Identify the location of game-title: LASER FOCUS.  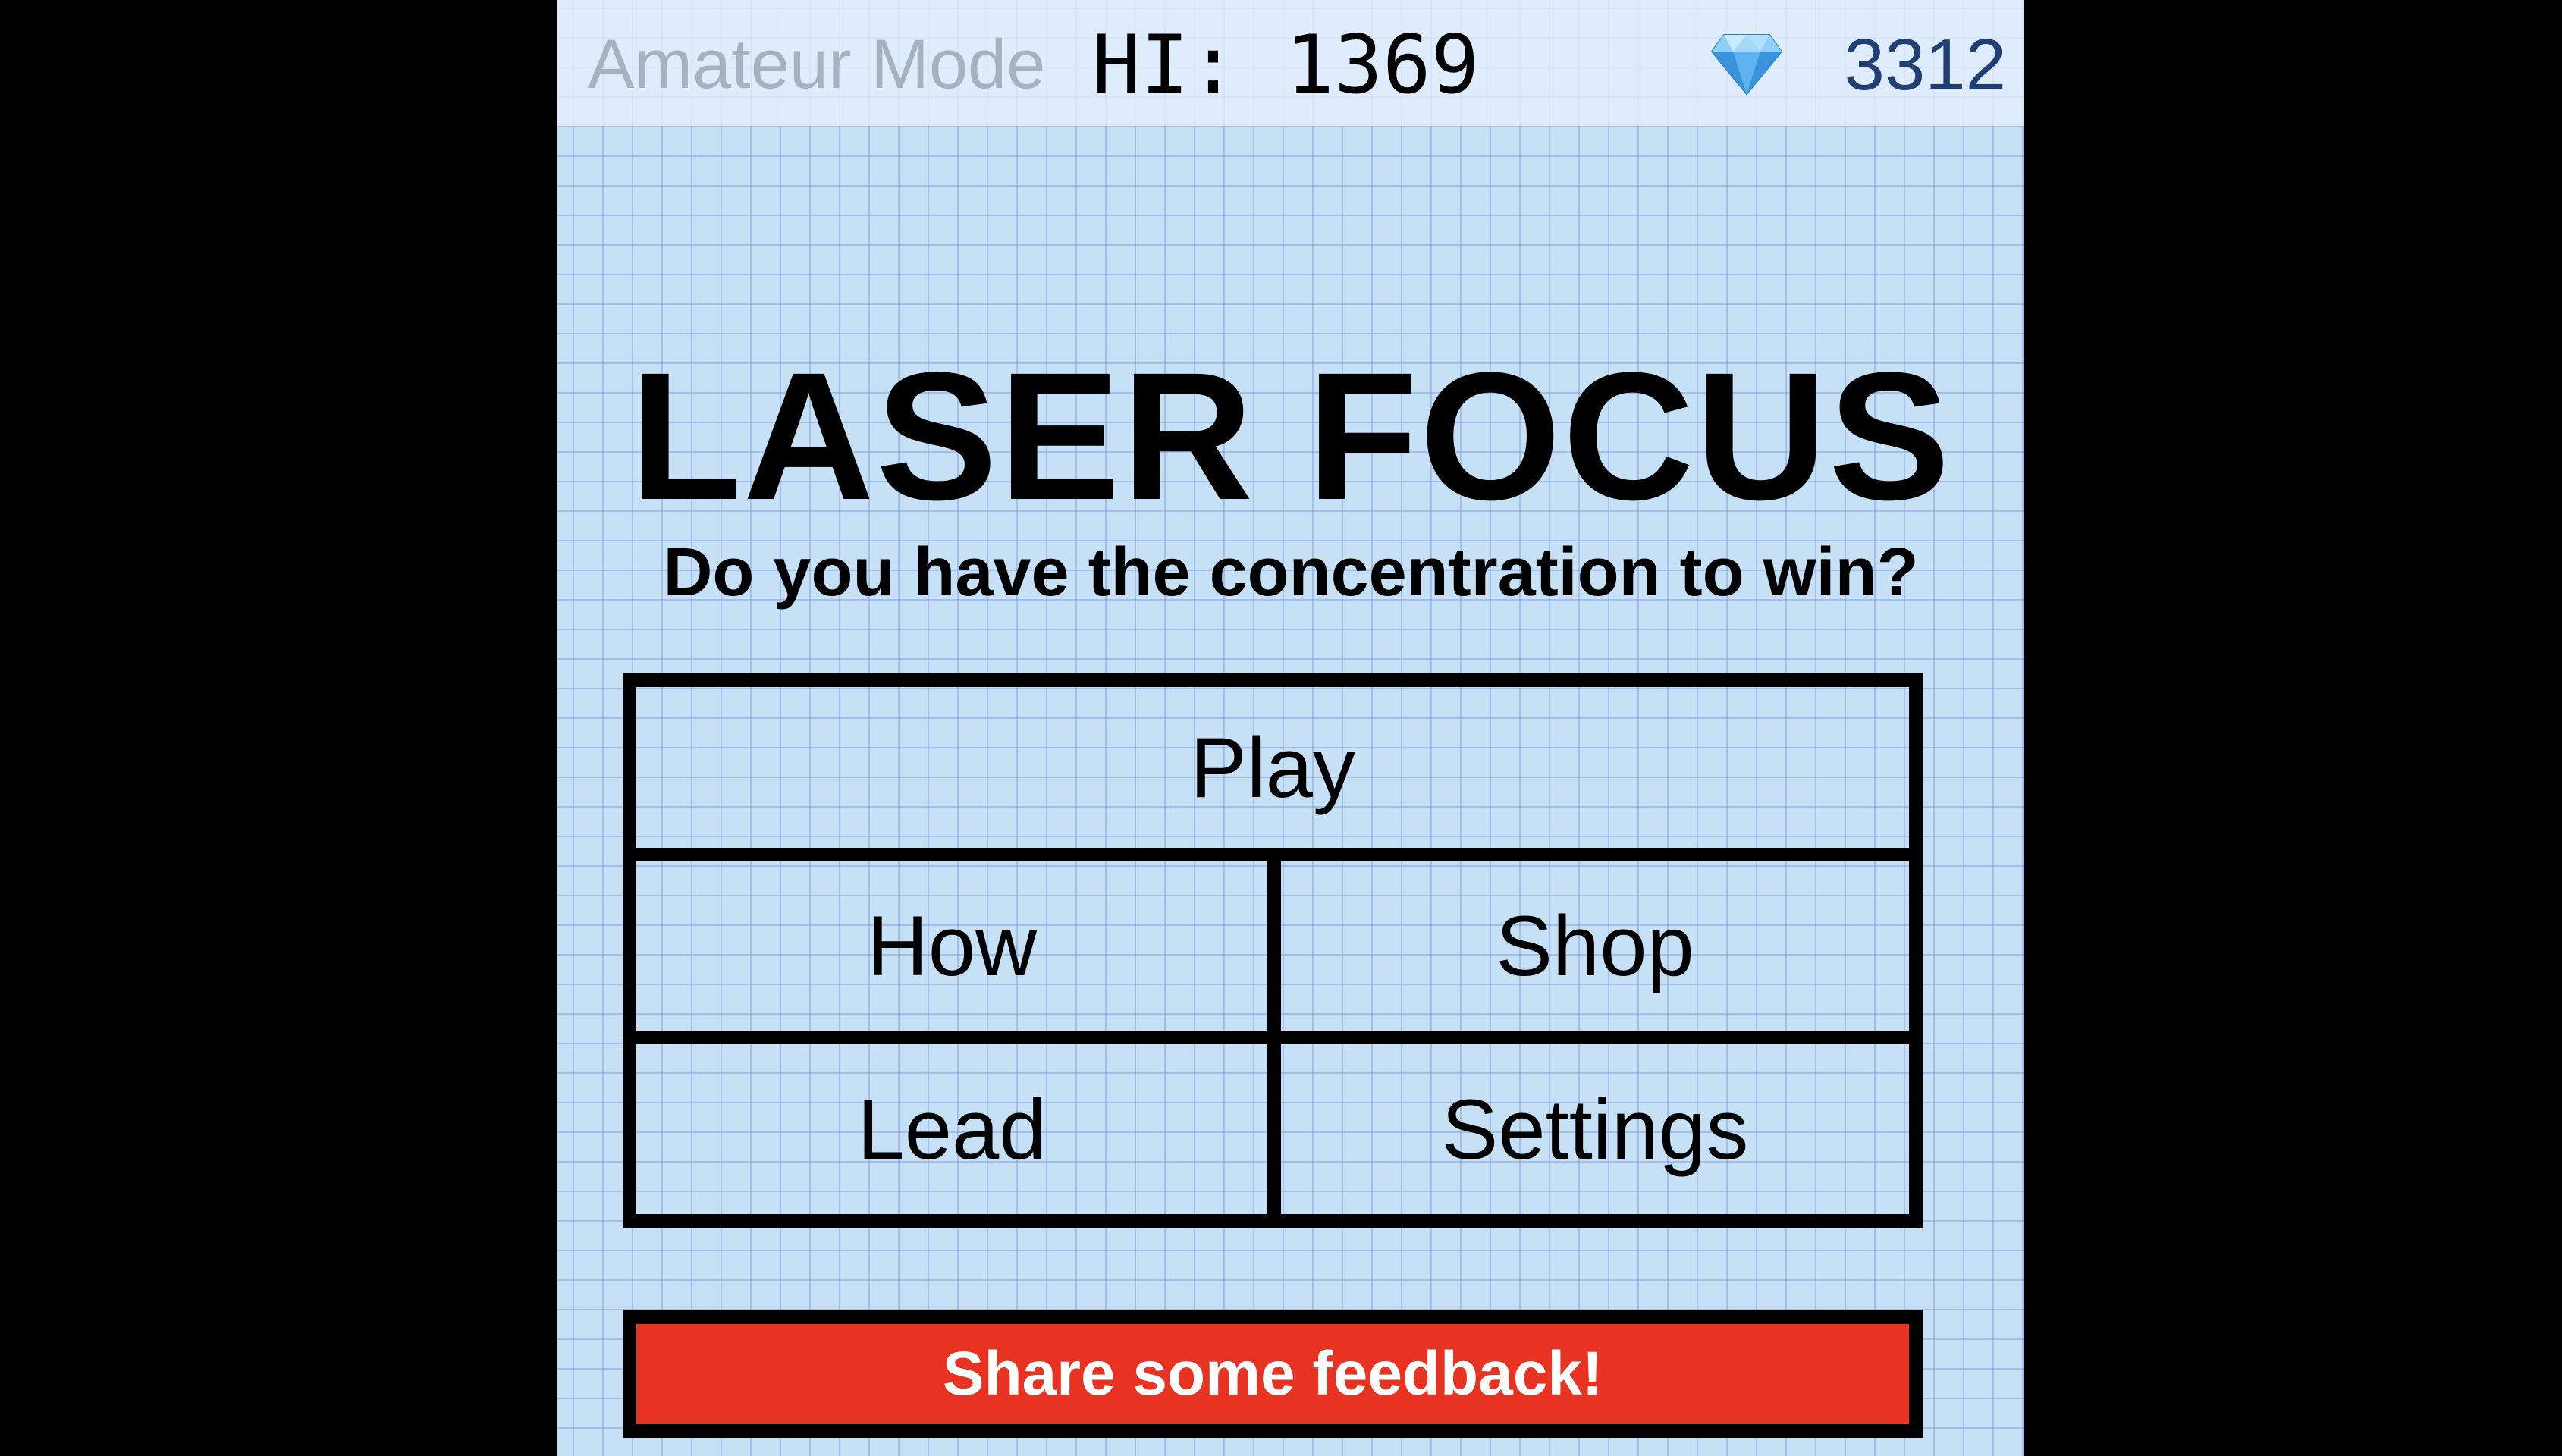
(1291, 436).